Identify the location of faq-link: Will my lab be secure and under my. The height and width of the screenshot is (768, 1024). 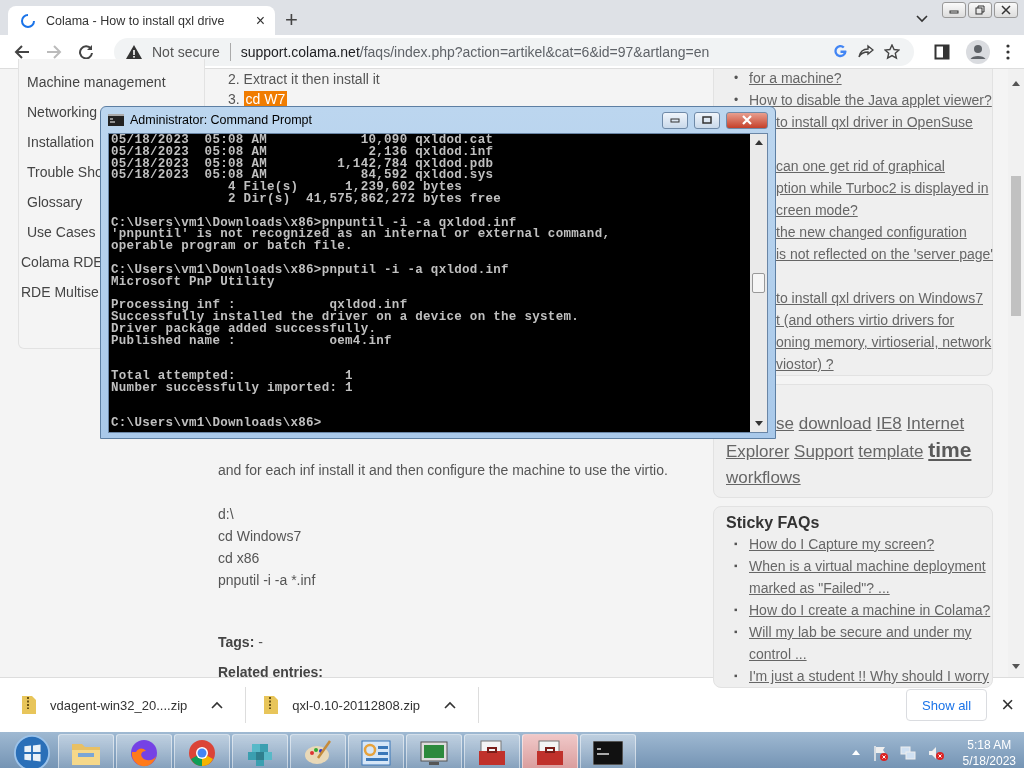
(860, 632).